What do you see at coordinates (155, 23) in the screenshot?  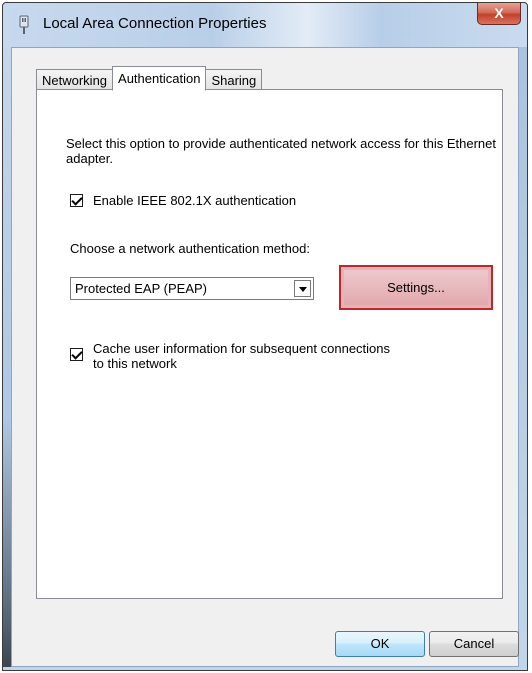 I see `window-title: Local Area Connection Properties` at bounding box center [155, 23].